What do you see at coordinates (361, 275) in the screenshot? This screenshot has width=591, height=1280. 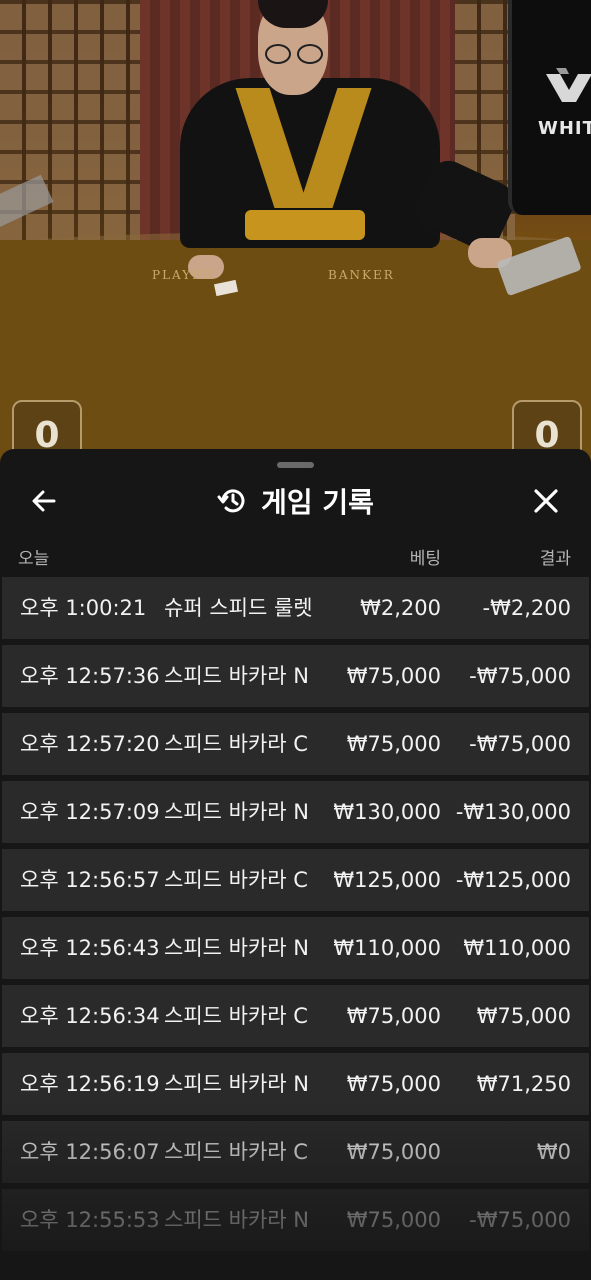 I see `felt-banker-label: BANKER` at bounding box center [361, 275].